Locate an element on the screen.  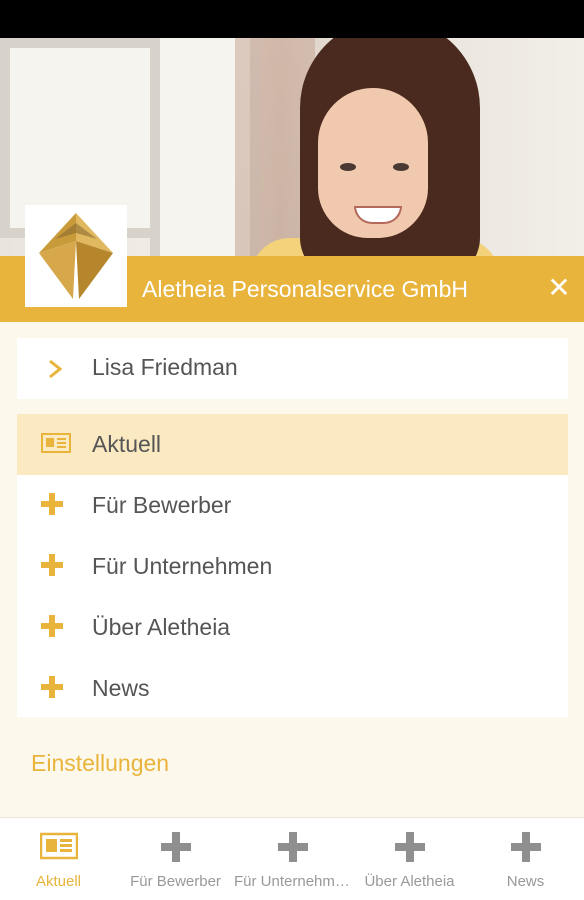
tab-label: Für Unternehmen is located at coordinates (292, 881).